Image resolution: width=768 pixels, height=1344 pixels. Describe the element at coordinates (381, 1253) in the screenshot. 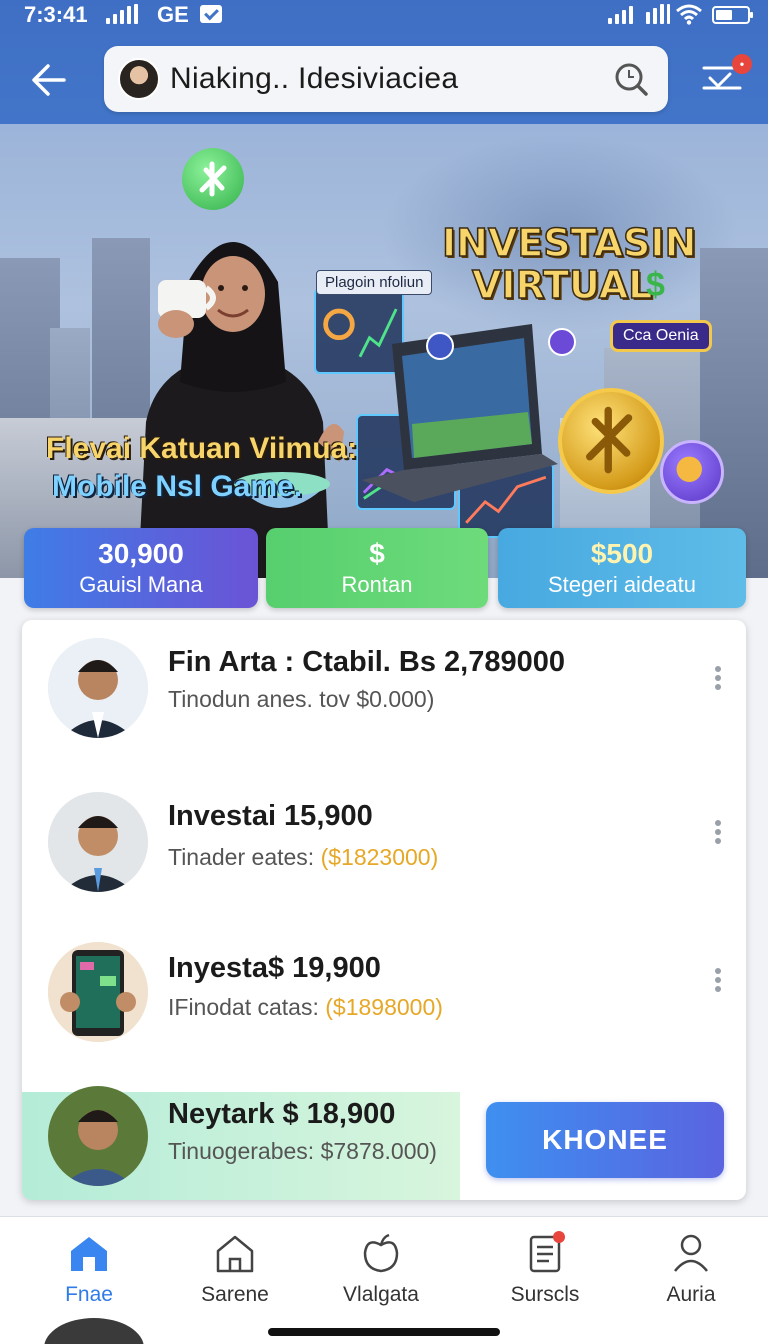

I see `apple-icon` at that location.